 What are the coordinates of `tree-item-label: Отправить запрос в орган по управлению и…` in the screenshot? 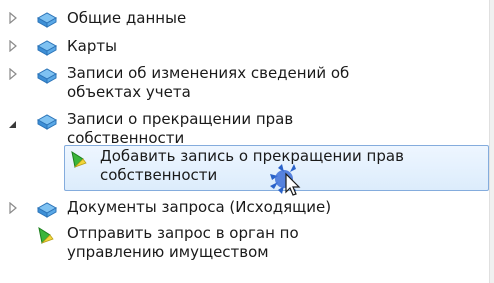 It's located at (183, 242).